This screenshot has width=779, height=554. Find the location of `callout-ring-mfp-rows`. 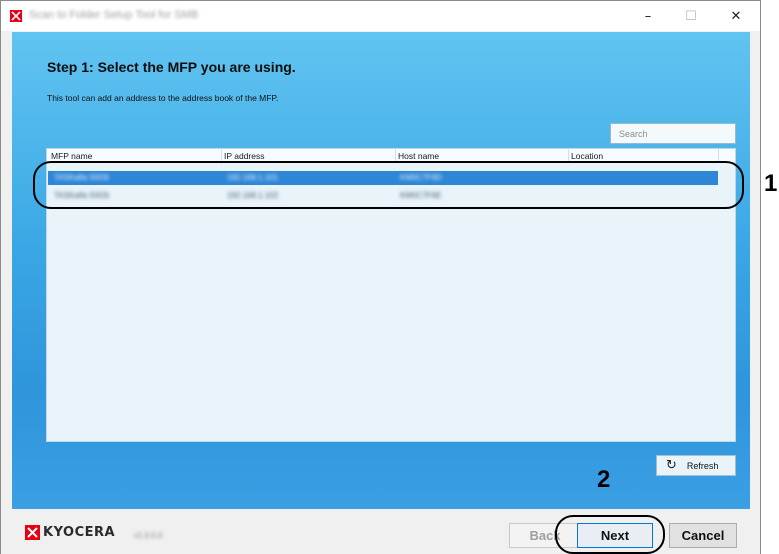

callout-ring-mfp-rows is located at coordinates (388, 185).